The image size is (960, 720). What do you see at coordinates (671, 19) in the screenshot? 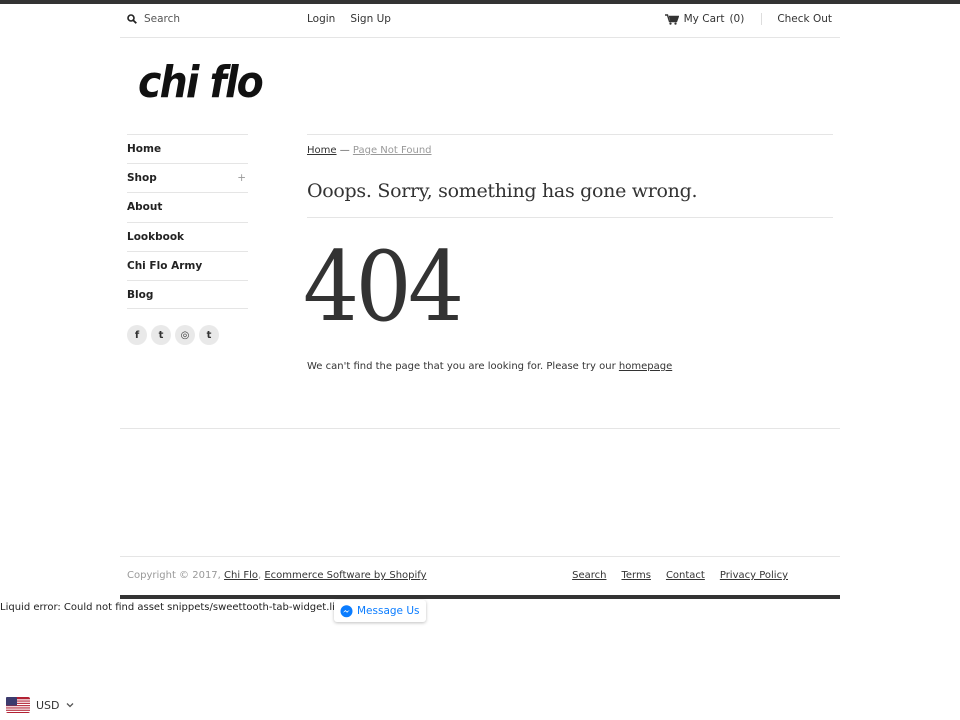
I see `cart-icon` at bounding box center [671, 19].